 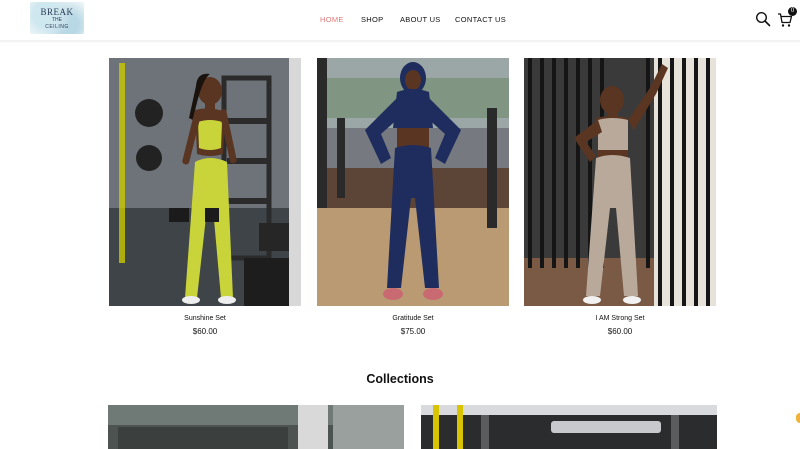 I want to click on cart-count-badge: 0, so click(x=792, y=11).